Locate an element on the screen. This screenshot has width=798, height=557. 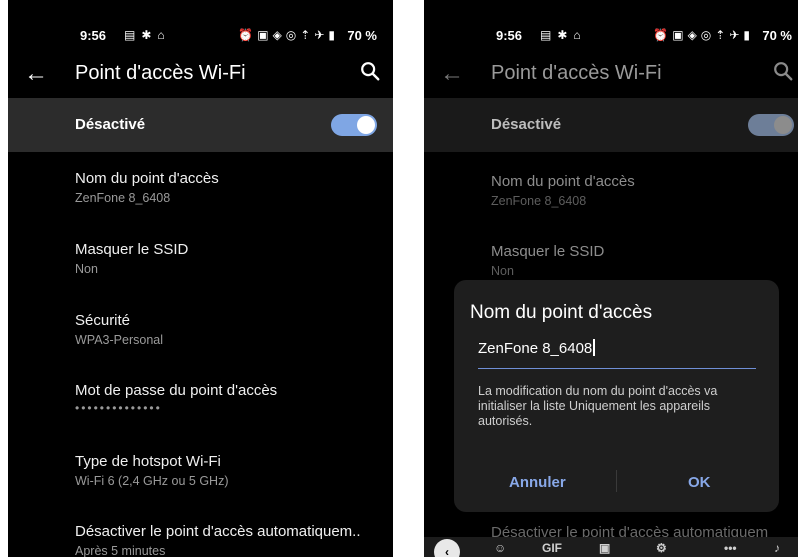
list-item-security: Sécurité WPA3-Personal is located at coordinates (230, 329).